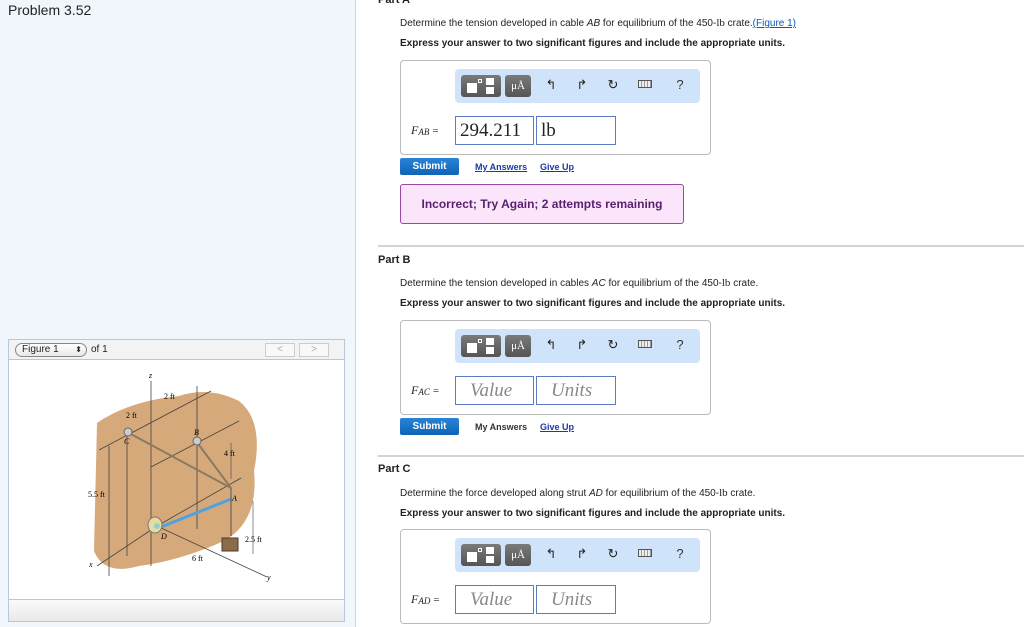  Describe the element at coordinates (280, 350) in the screenshot. I see `figure-prev-button: <` at that location.